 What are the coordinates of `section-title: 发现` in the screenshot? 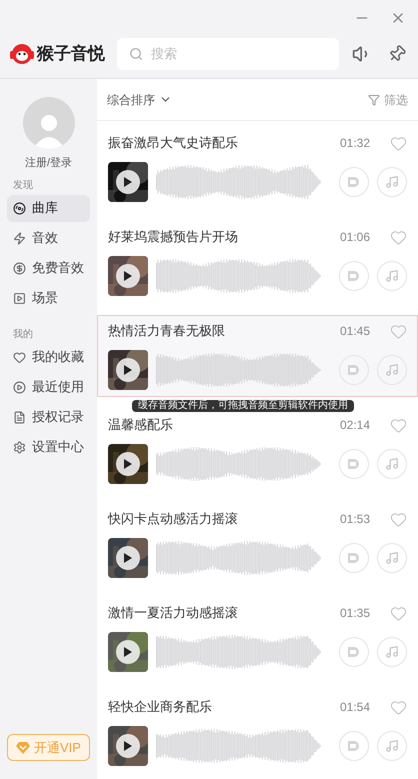 It's located at (23, 185).